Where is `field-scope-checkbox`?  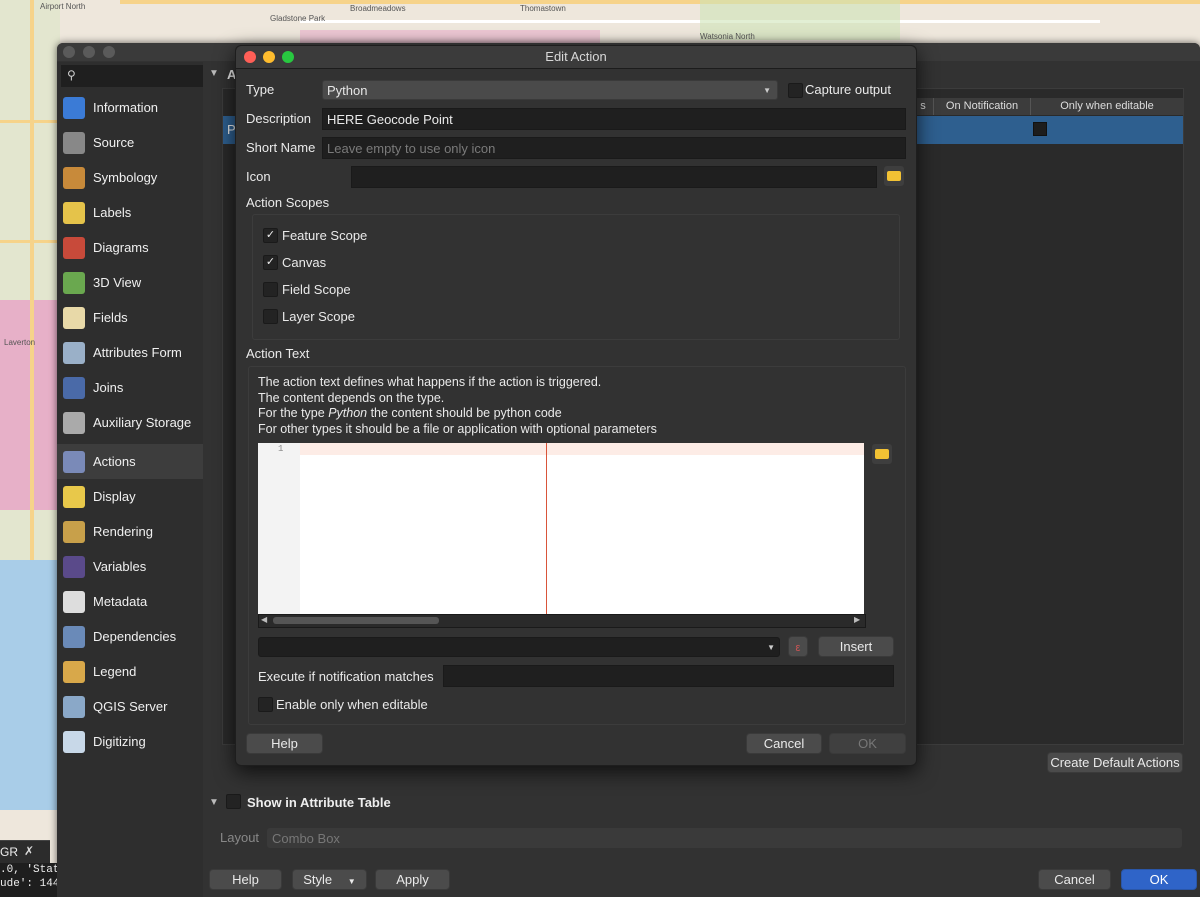
field-scope-checkbox is located at coordinates (270, 289).